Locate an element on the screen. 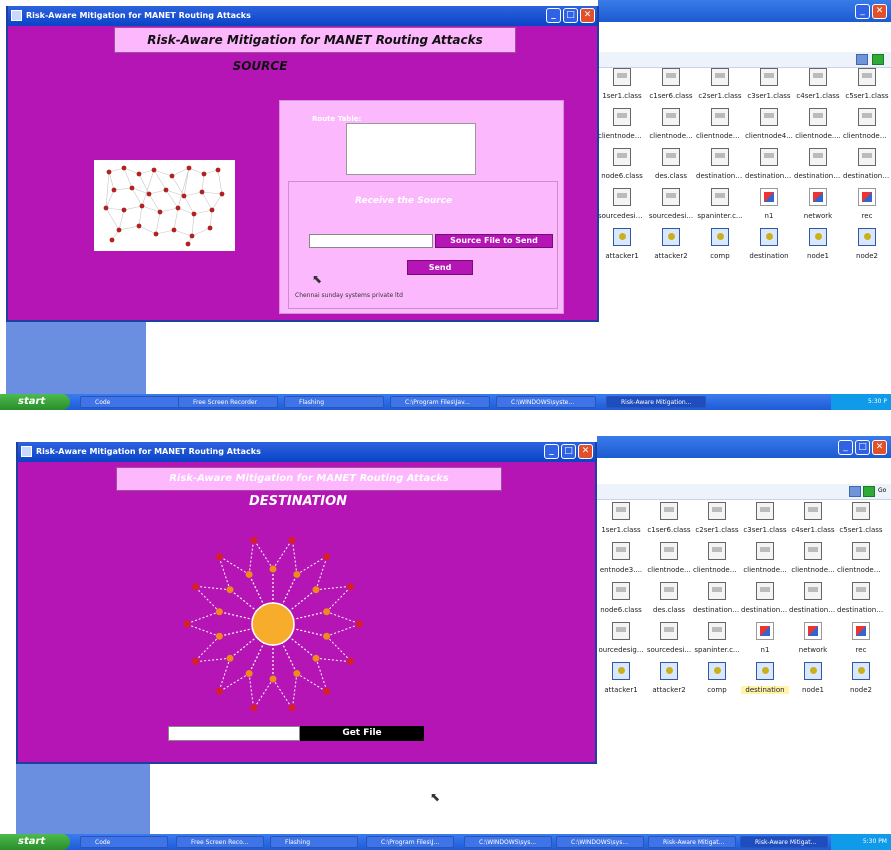  file-path-input is located at coordinates (371, 241).